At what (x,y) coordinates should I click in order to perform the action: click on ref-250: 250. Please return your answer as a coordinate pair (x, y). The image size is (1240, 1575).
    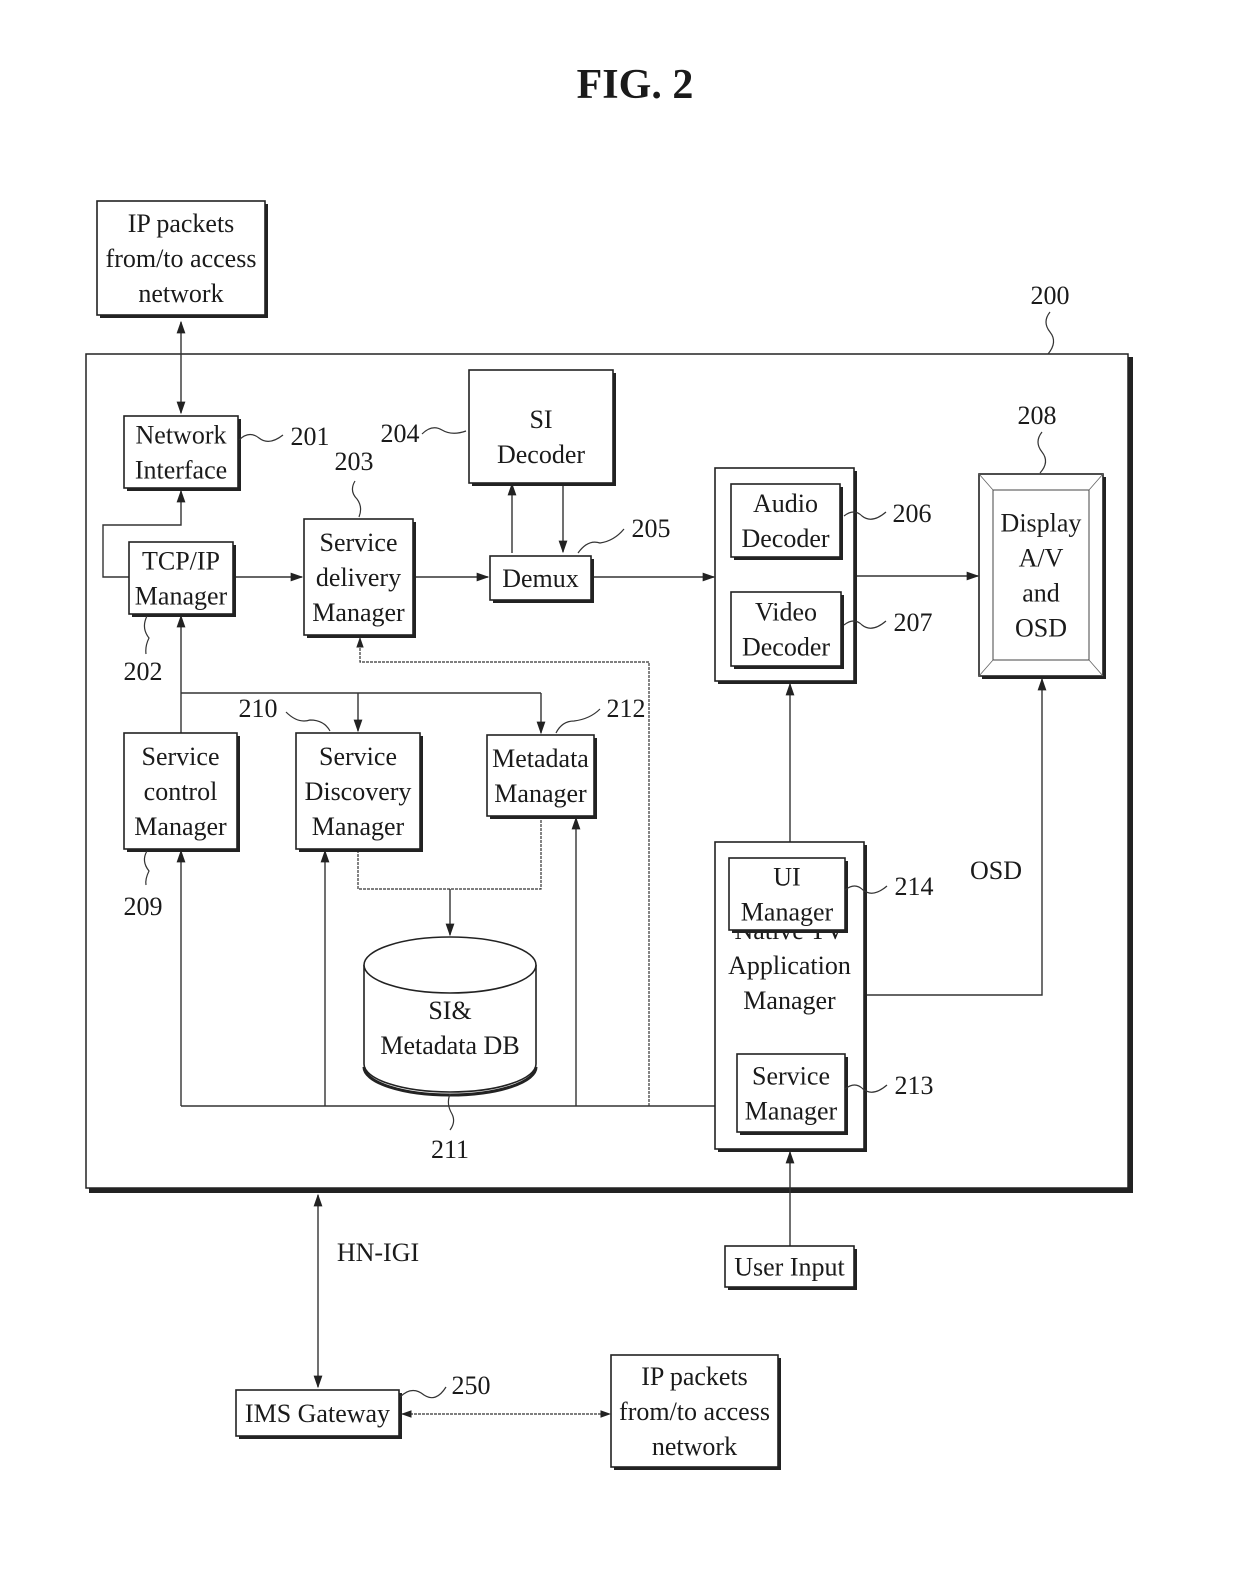
    Looking at the image, I should click on (471, 1385).